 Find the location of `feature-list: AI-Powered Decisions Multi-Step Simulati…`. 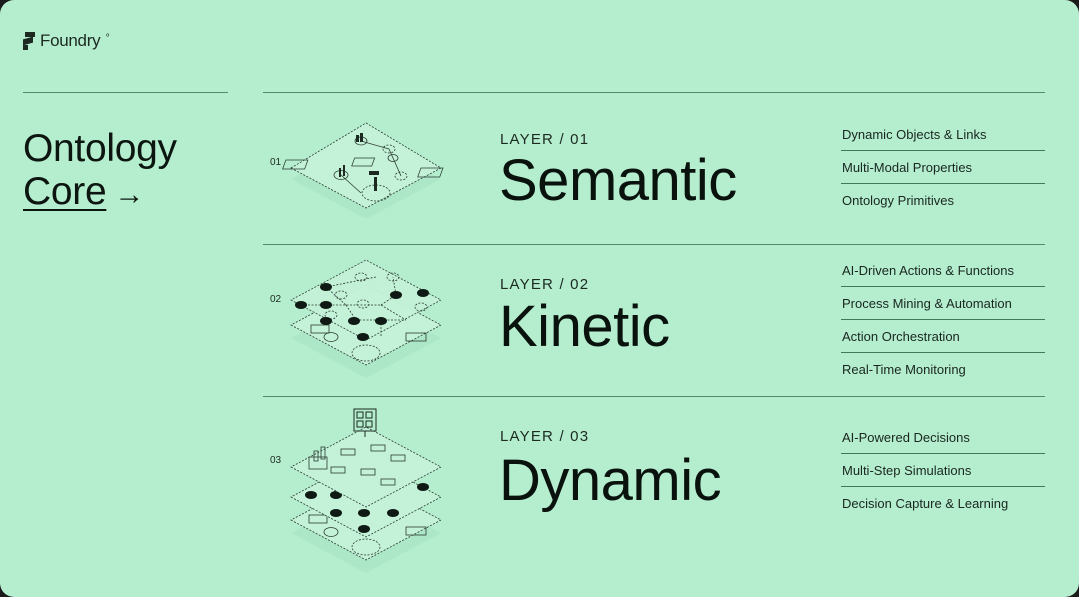

feature-list: AI-Powered Decisions Multi-Step Simulati… is located at coordinates (943, 470).